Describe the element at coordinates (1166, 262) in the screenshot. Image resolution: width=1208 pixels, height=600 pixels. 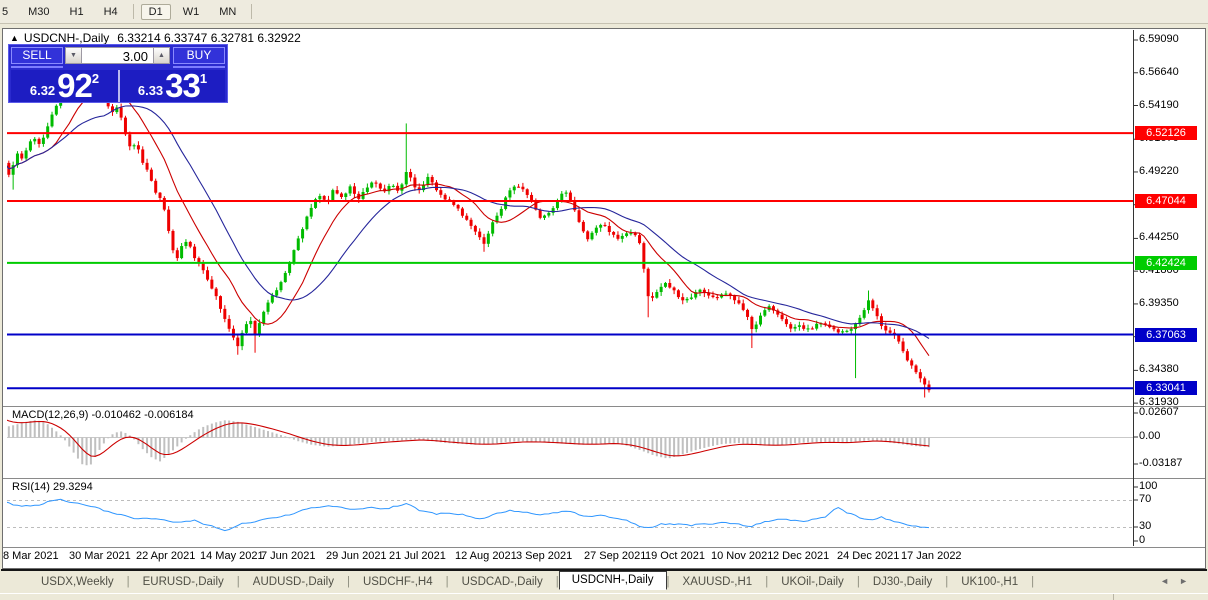
I see `price-line-label: 6.42424` at that location.